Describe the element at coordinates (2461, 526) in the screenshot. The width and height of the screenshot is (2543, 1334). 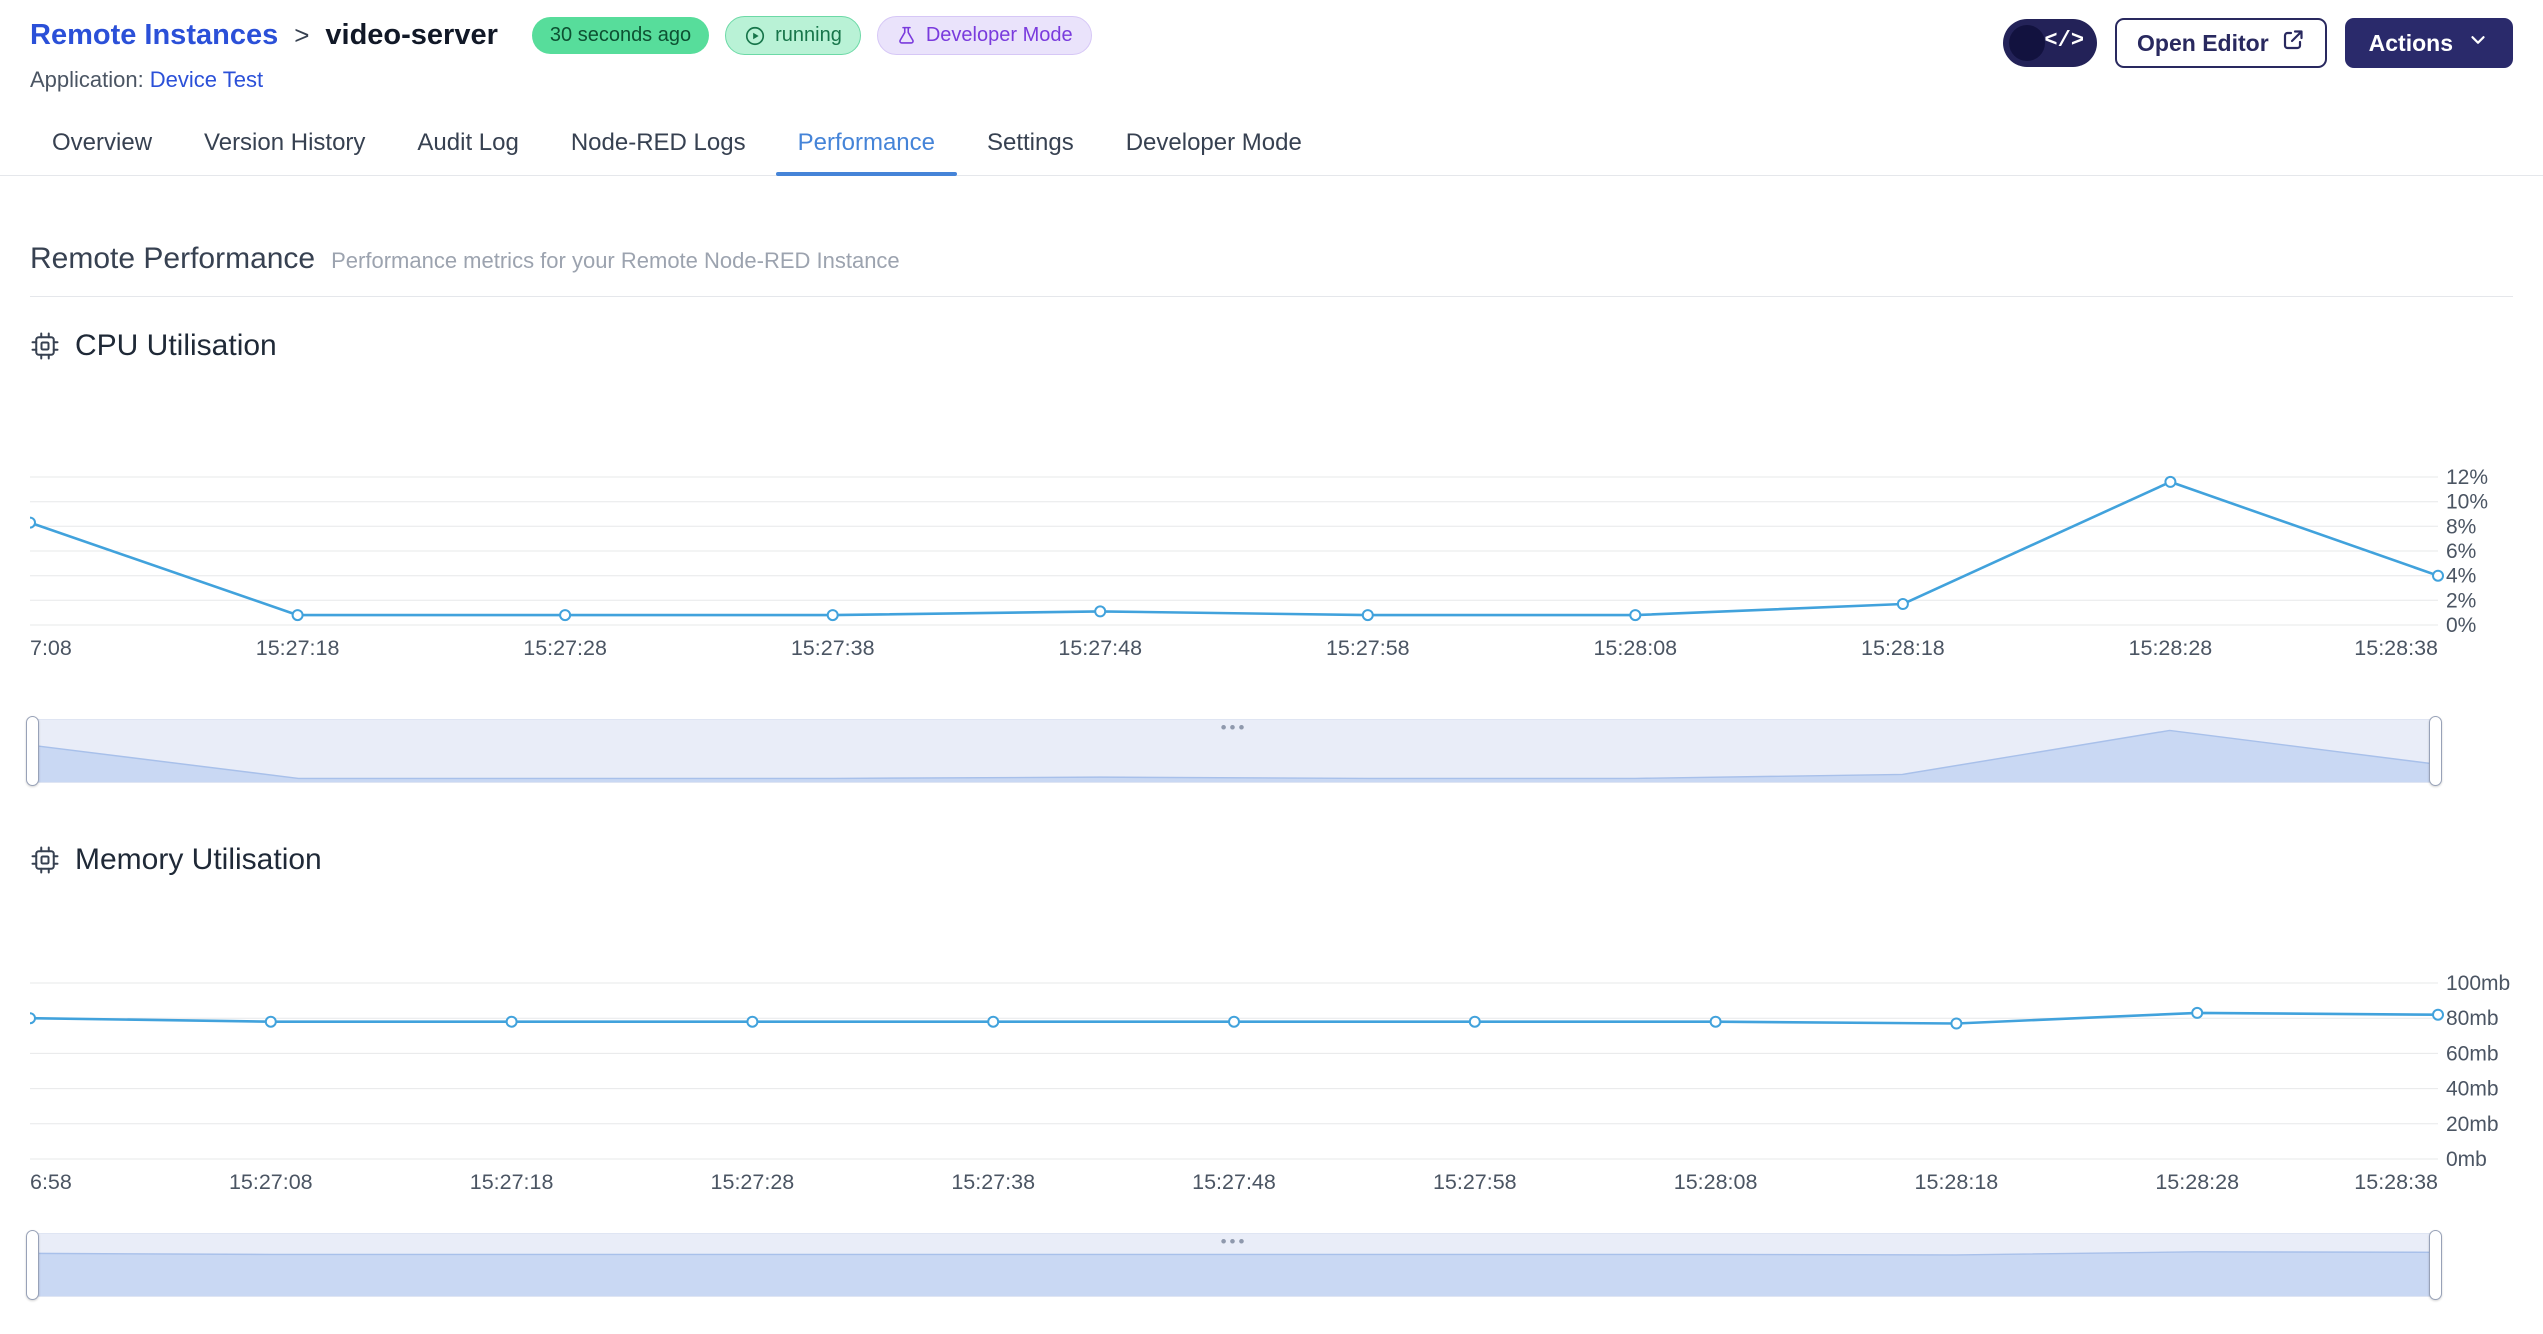
I see `svg-text: 8%` at that location.